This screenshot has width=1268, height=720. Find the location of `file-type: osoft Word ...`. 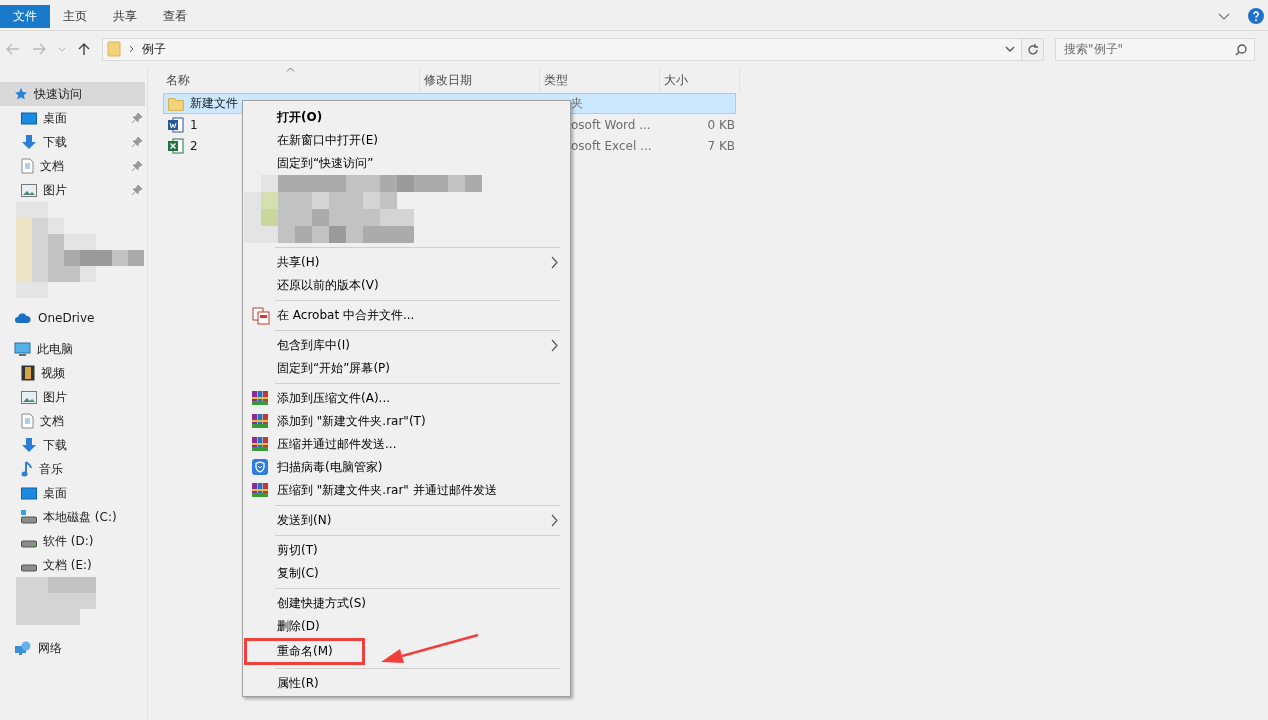

file-type: osoft Word ... is located at coordinates (611, 124).